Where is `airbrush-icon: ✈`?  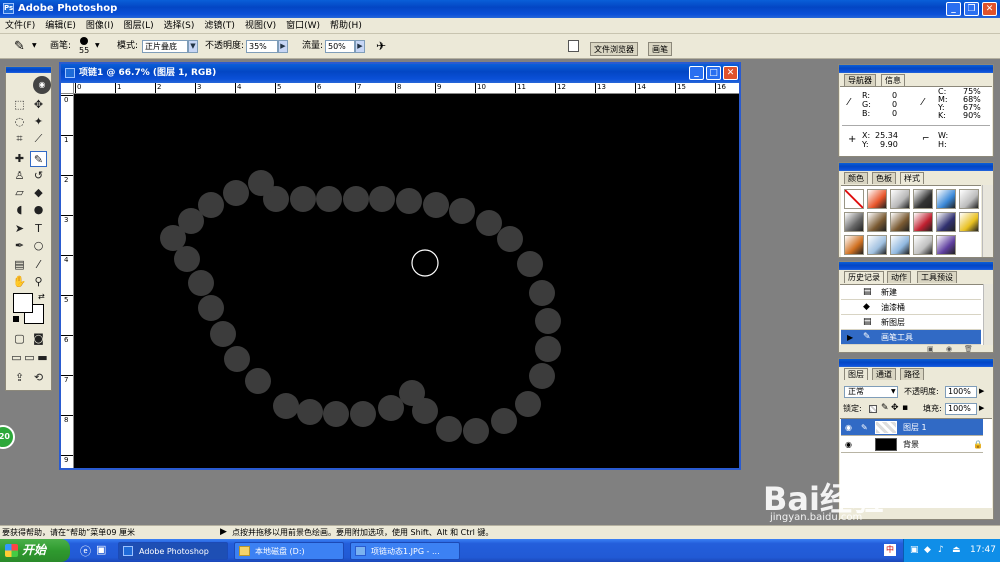
airbrush-icon: ✈ is located at coordinates (381, 46).